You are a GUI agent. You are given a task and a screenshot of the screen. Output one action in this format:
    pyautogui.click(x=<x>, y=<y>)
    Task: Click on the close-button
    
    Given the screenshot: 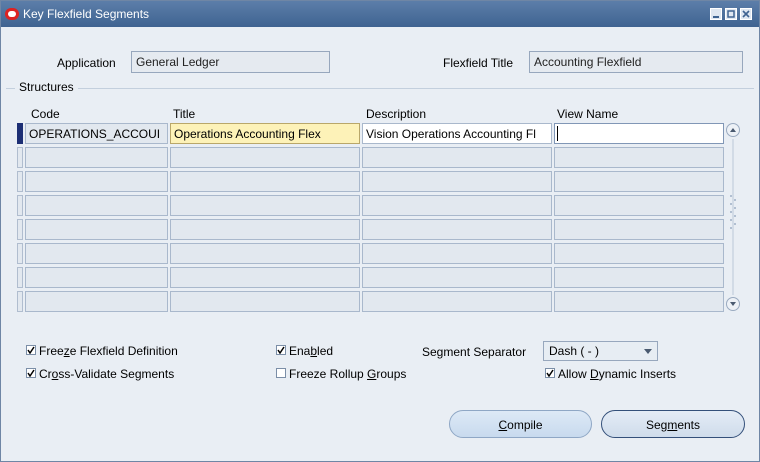 What is the action you would take?
    pyautogui.click(x=746, y=14)
    